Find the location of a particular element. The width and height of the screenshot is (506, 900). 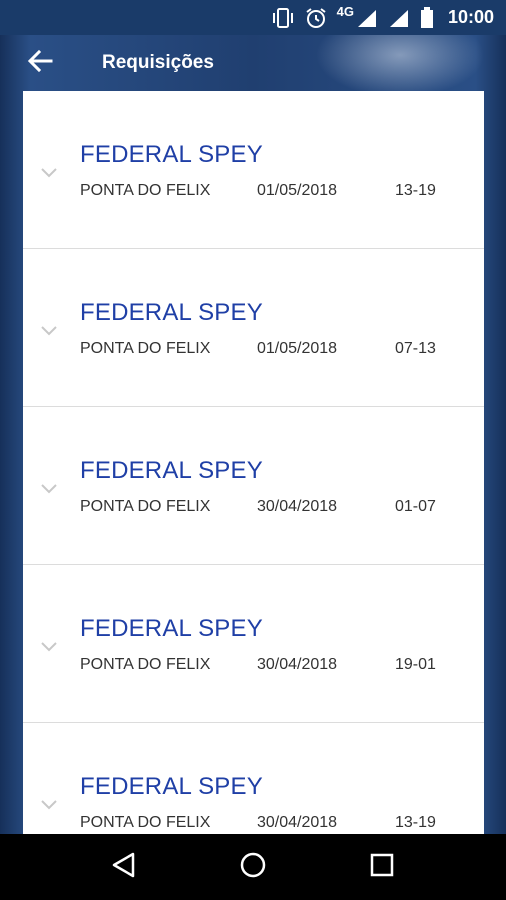

page-title: Requisições is located at coordinates (158, 62).